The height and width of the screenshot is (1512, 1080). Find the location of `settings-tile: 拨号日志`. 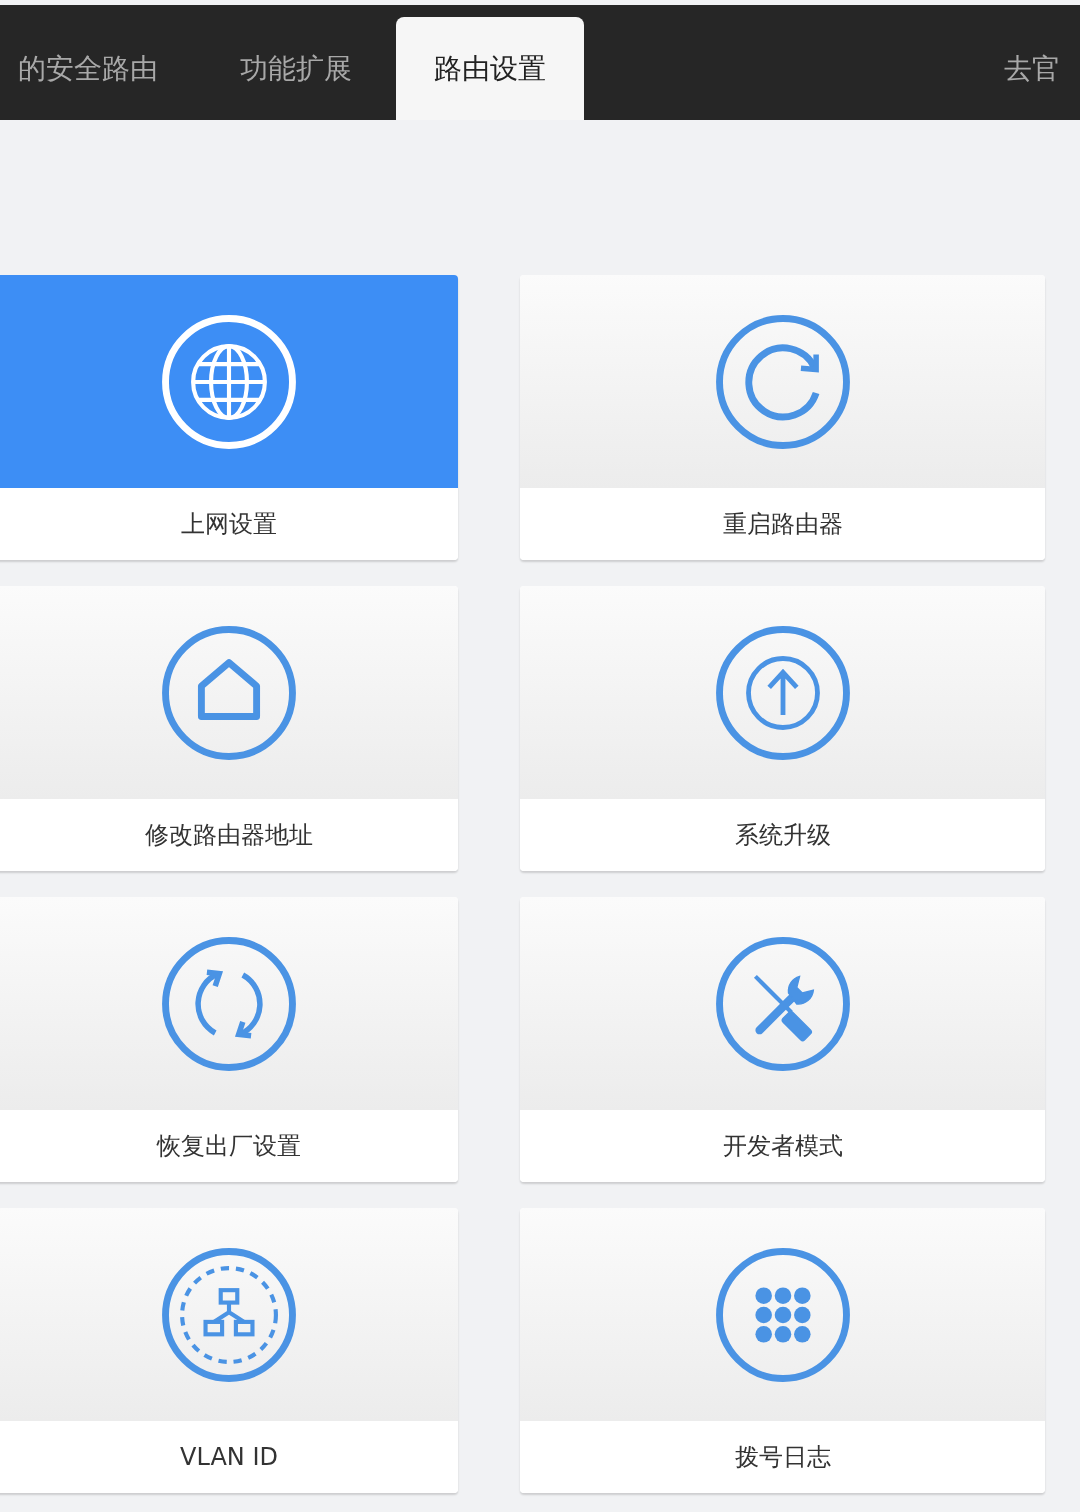

settings-tile: 拨号日志 is located at coordinates (782, 1350).